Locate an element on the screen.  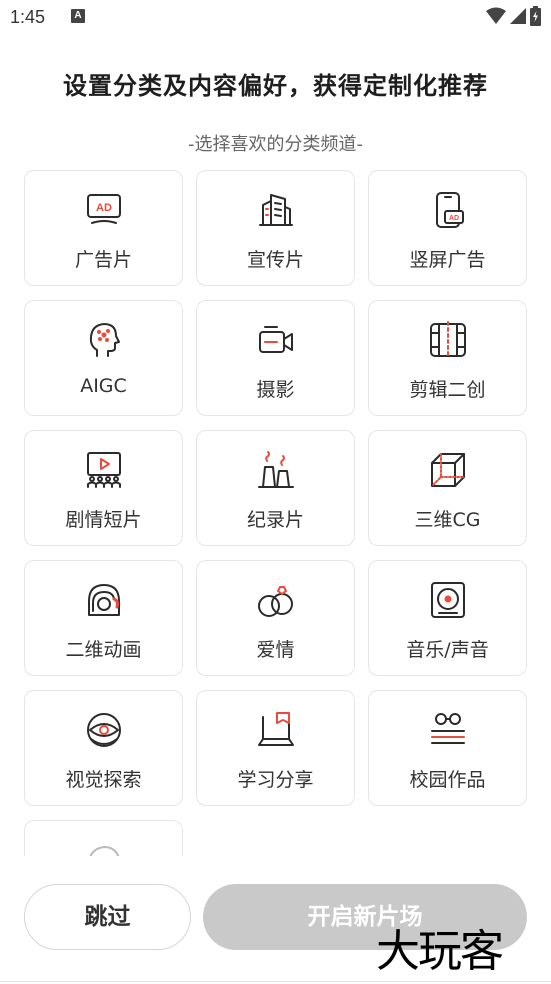
category-card-editing: 剪辑二创 is located at coordinates (447, 358).